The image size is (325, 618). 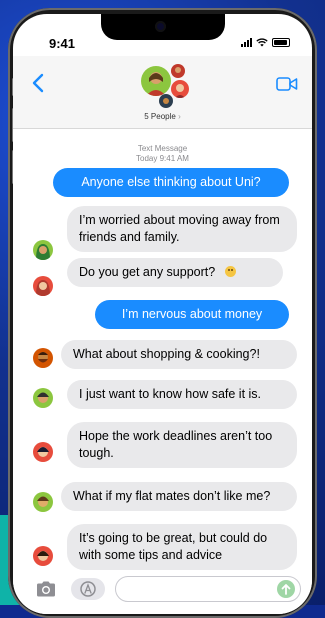 I want to click on incoming-message: I just want to know how safe it is., so click(x=182, y=394).